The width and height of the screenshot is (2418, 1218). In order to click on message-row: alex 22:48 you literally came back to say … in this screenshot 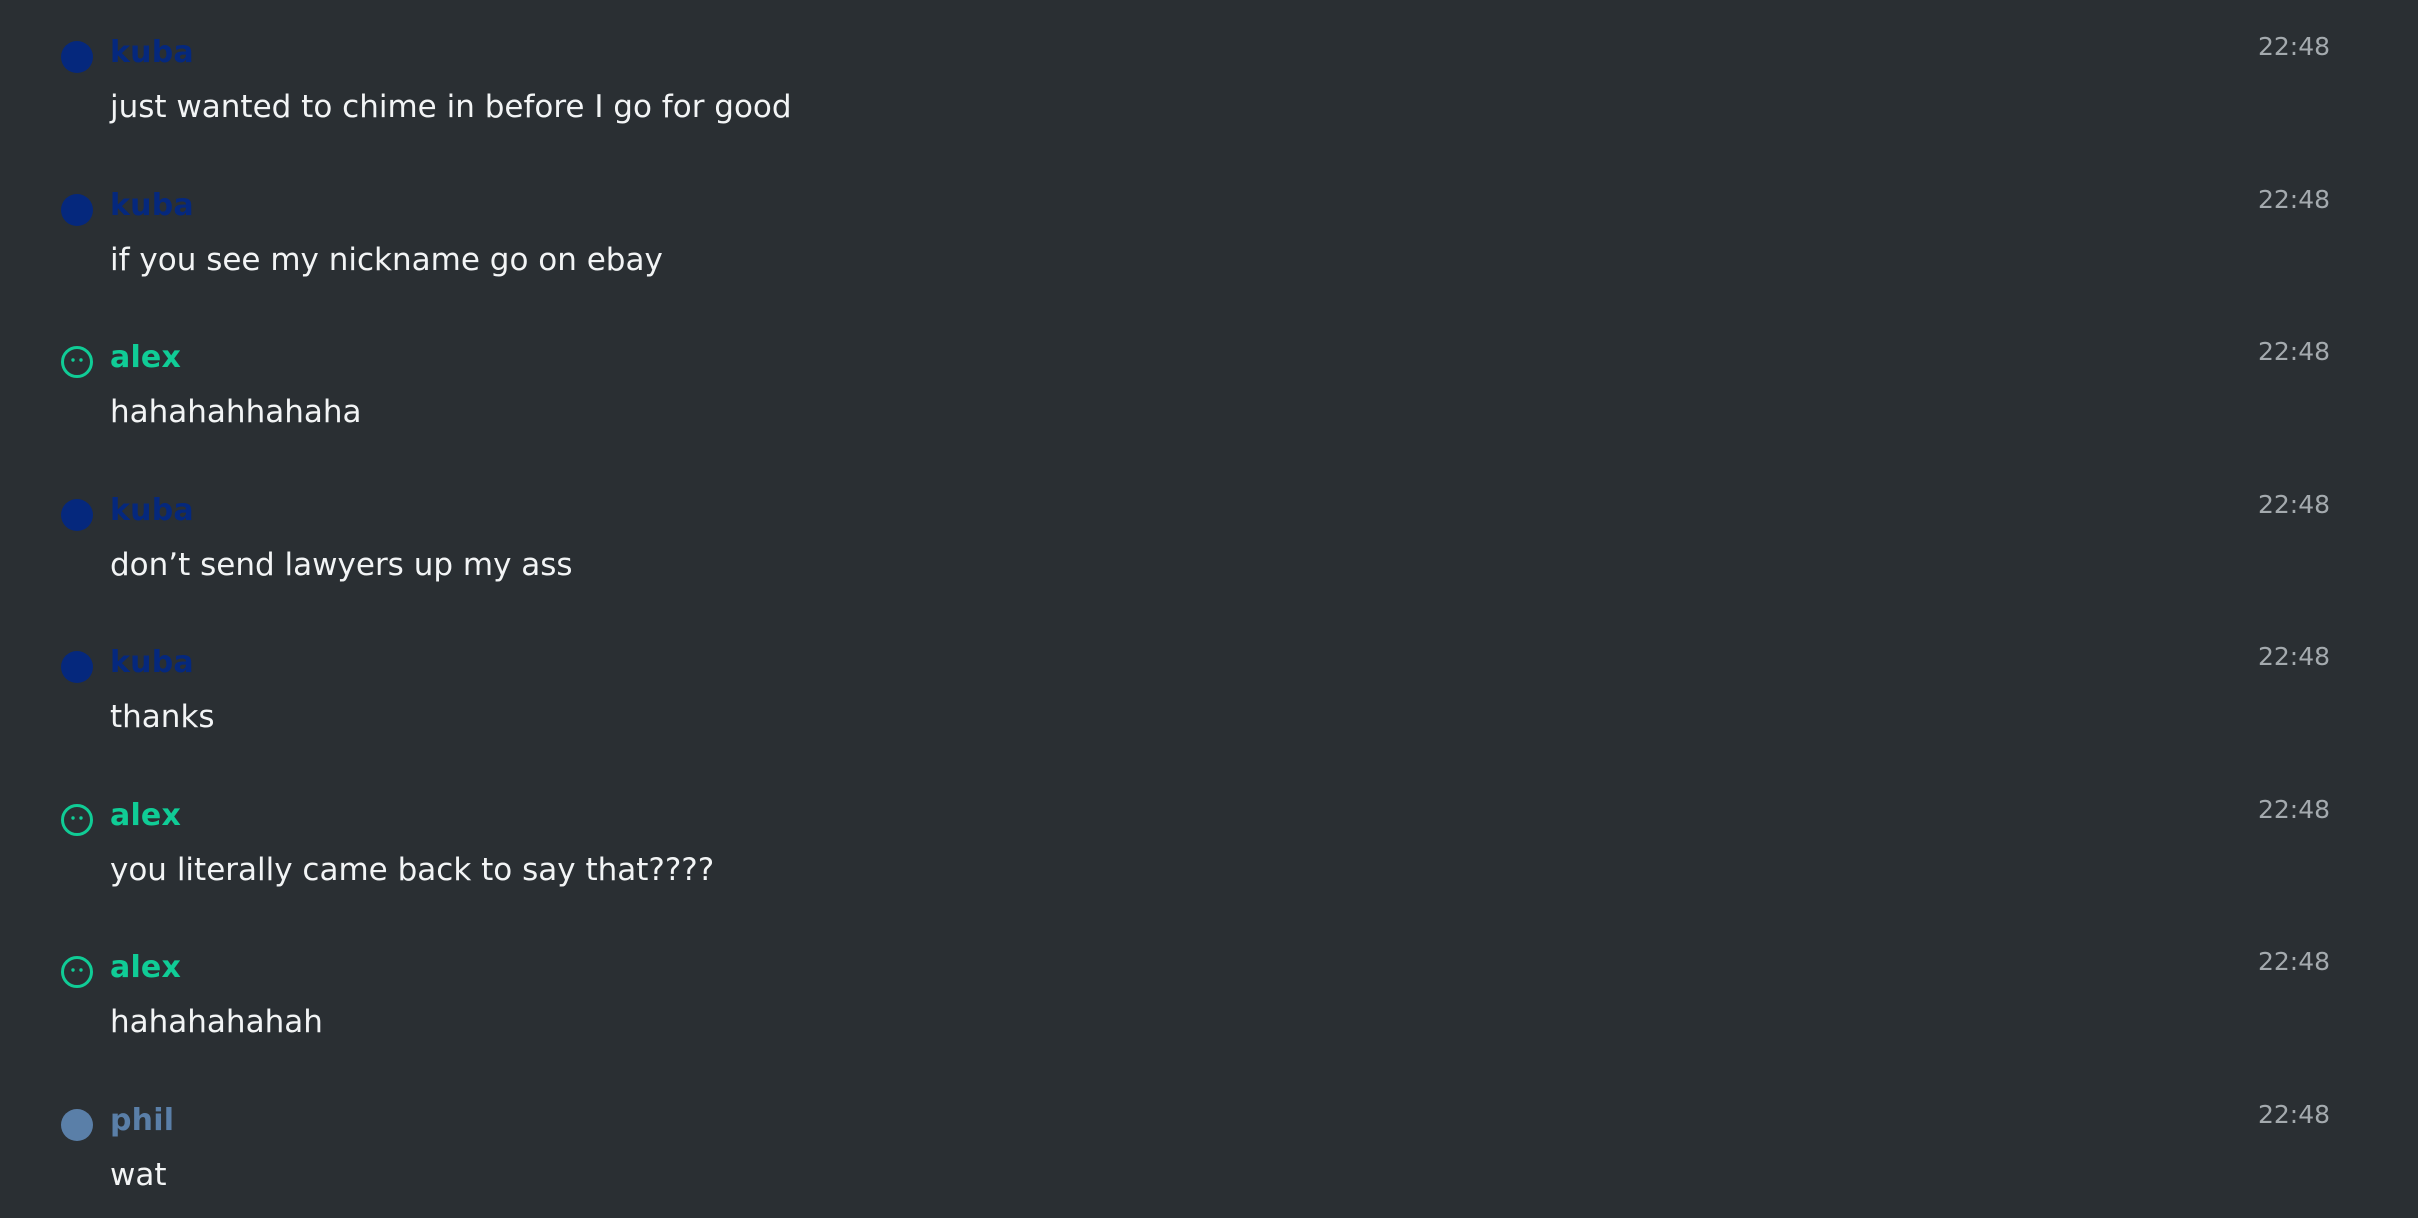, I will do `click(1209, 839)`.